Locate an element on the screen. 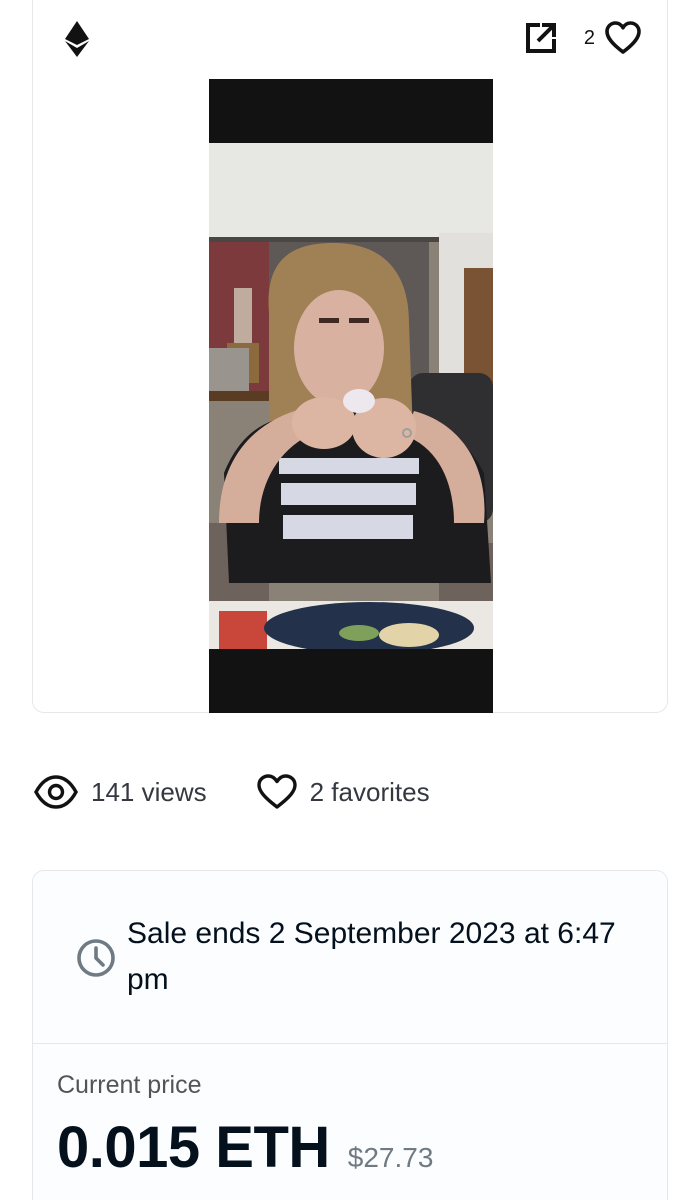 The image size is (700, 1200). card-actions: 2 is located at coordinates (582, 38).